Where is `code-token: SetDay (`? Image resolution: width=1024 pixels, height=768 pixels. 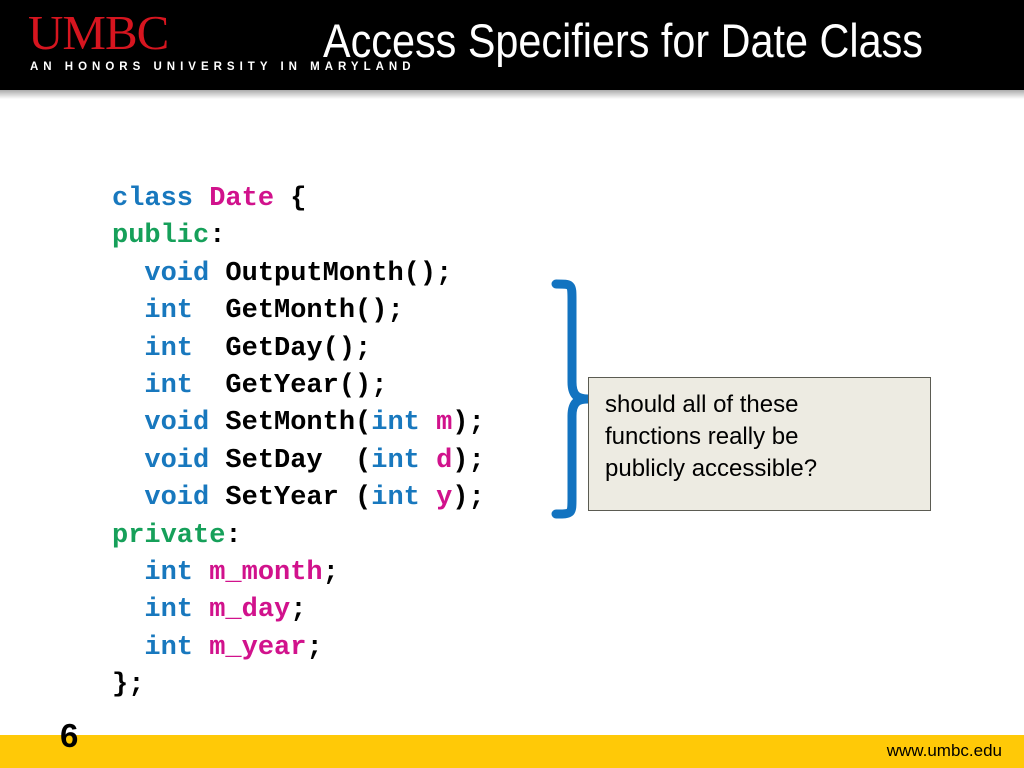 code-token: SetDay ( is located at coordinates (290, 460).